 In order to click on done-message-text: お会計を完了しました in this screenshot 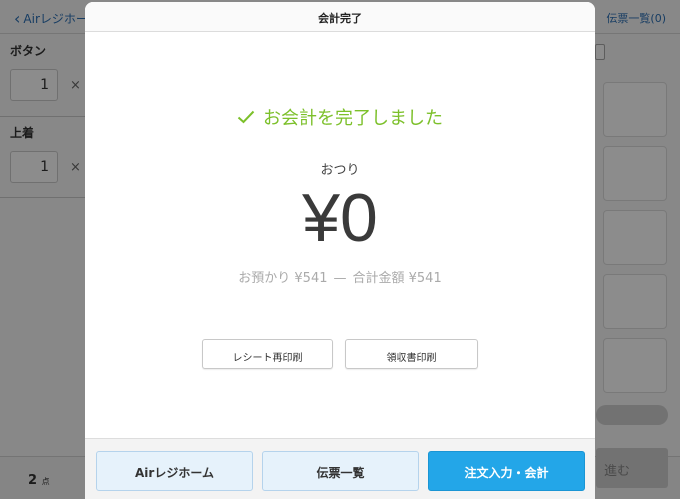, I will do `click(353, 118)`.